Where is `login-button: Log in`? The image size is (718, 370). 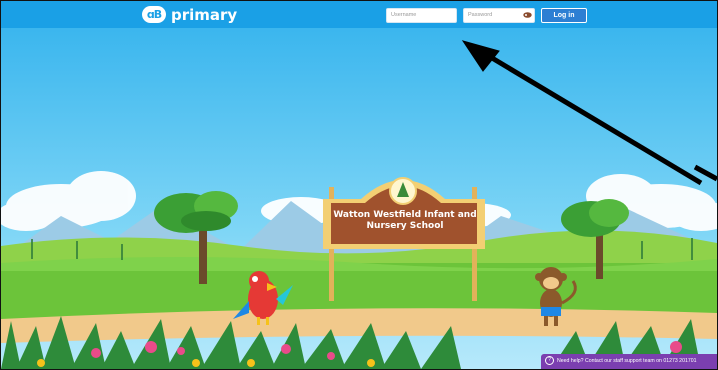 login-button: Log in is located at coordinates (564, 15).